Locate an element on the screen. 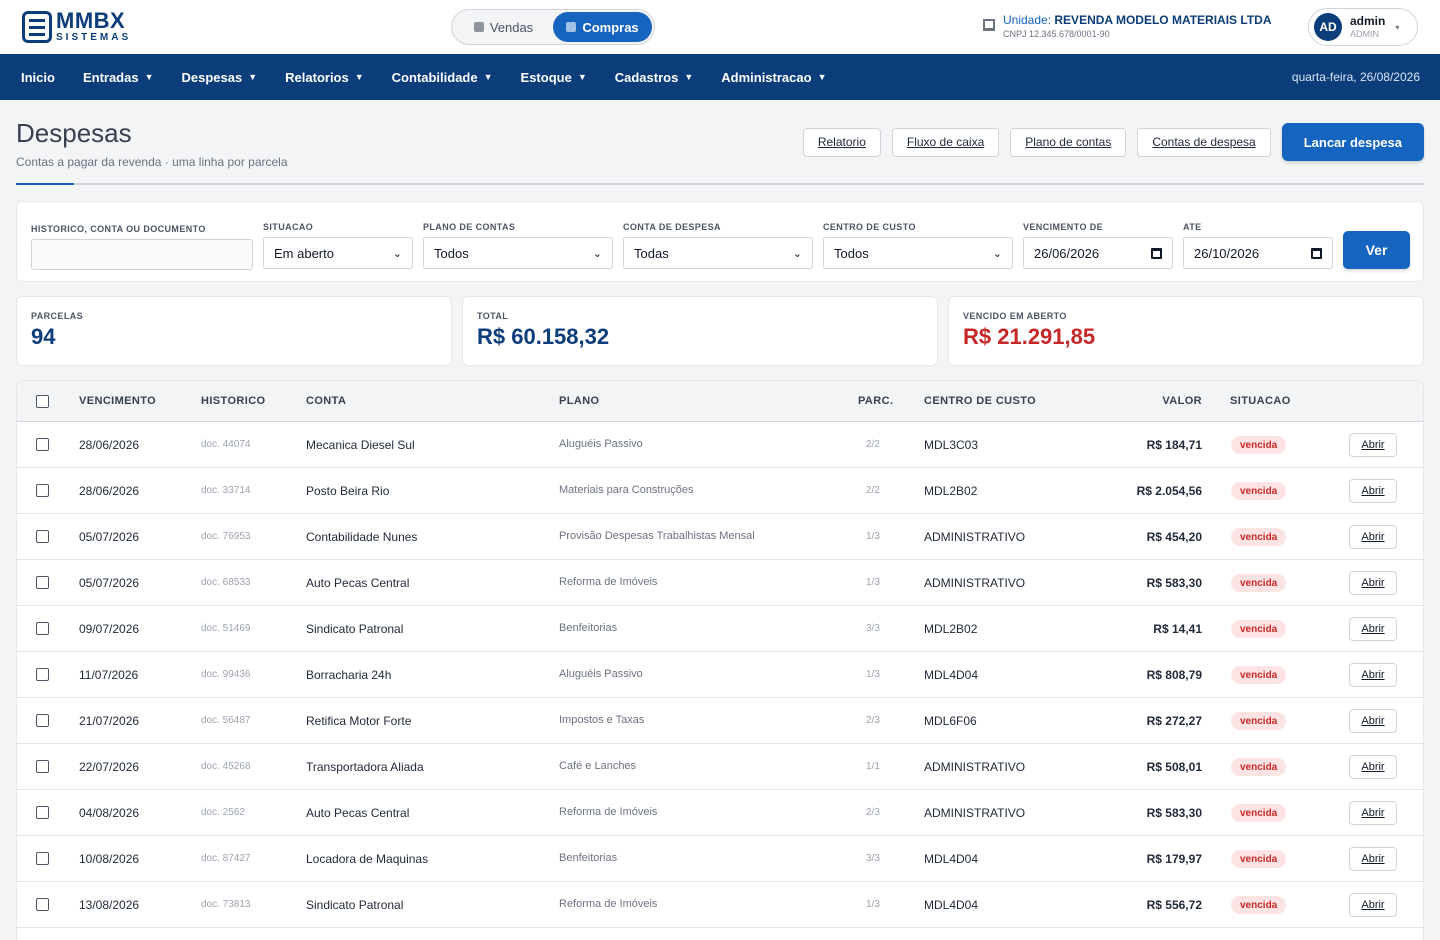  th-situacao: SITUACAO is located at coordinates (1260, 401).